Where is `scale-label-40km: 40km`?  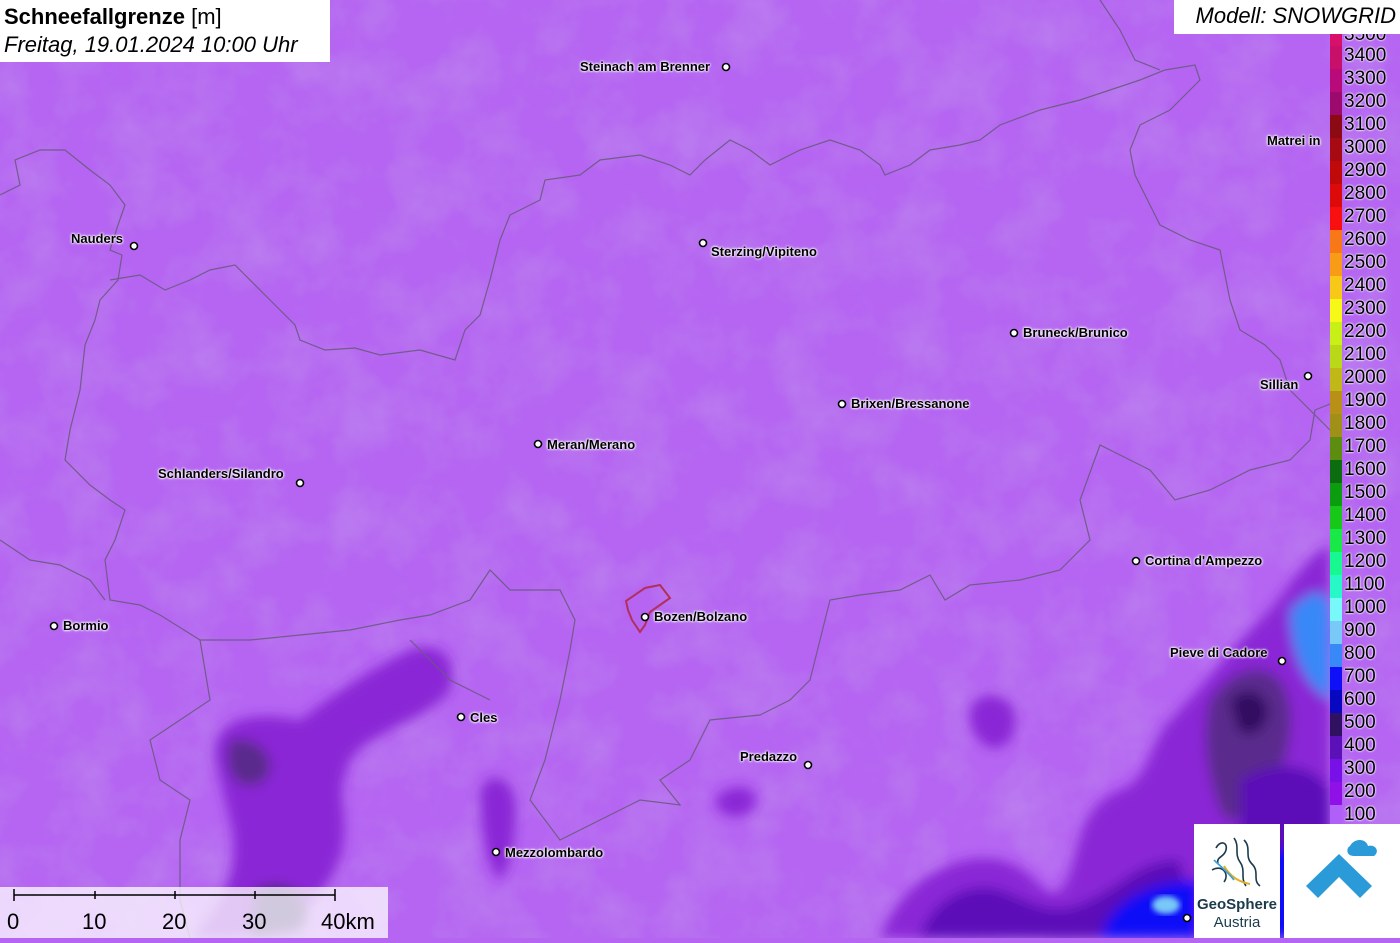 scale-label-40km: 40km is located at coordinates (348, 921).